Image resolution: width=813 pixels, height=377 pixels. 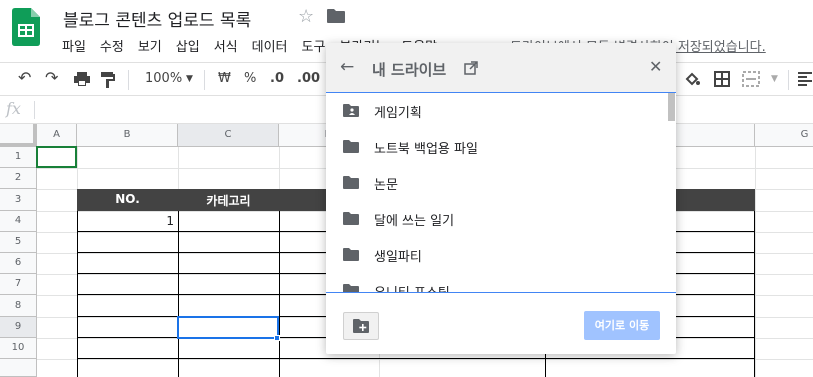 What do you see at coordinates (386, 185) in the screenshot?
I see `folder-name: 논문` at bounding box center [386, 185].